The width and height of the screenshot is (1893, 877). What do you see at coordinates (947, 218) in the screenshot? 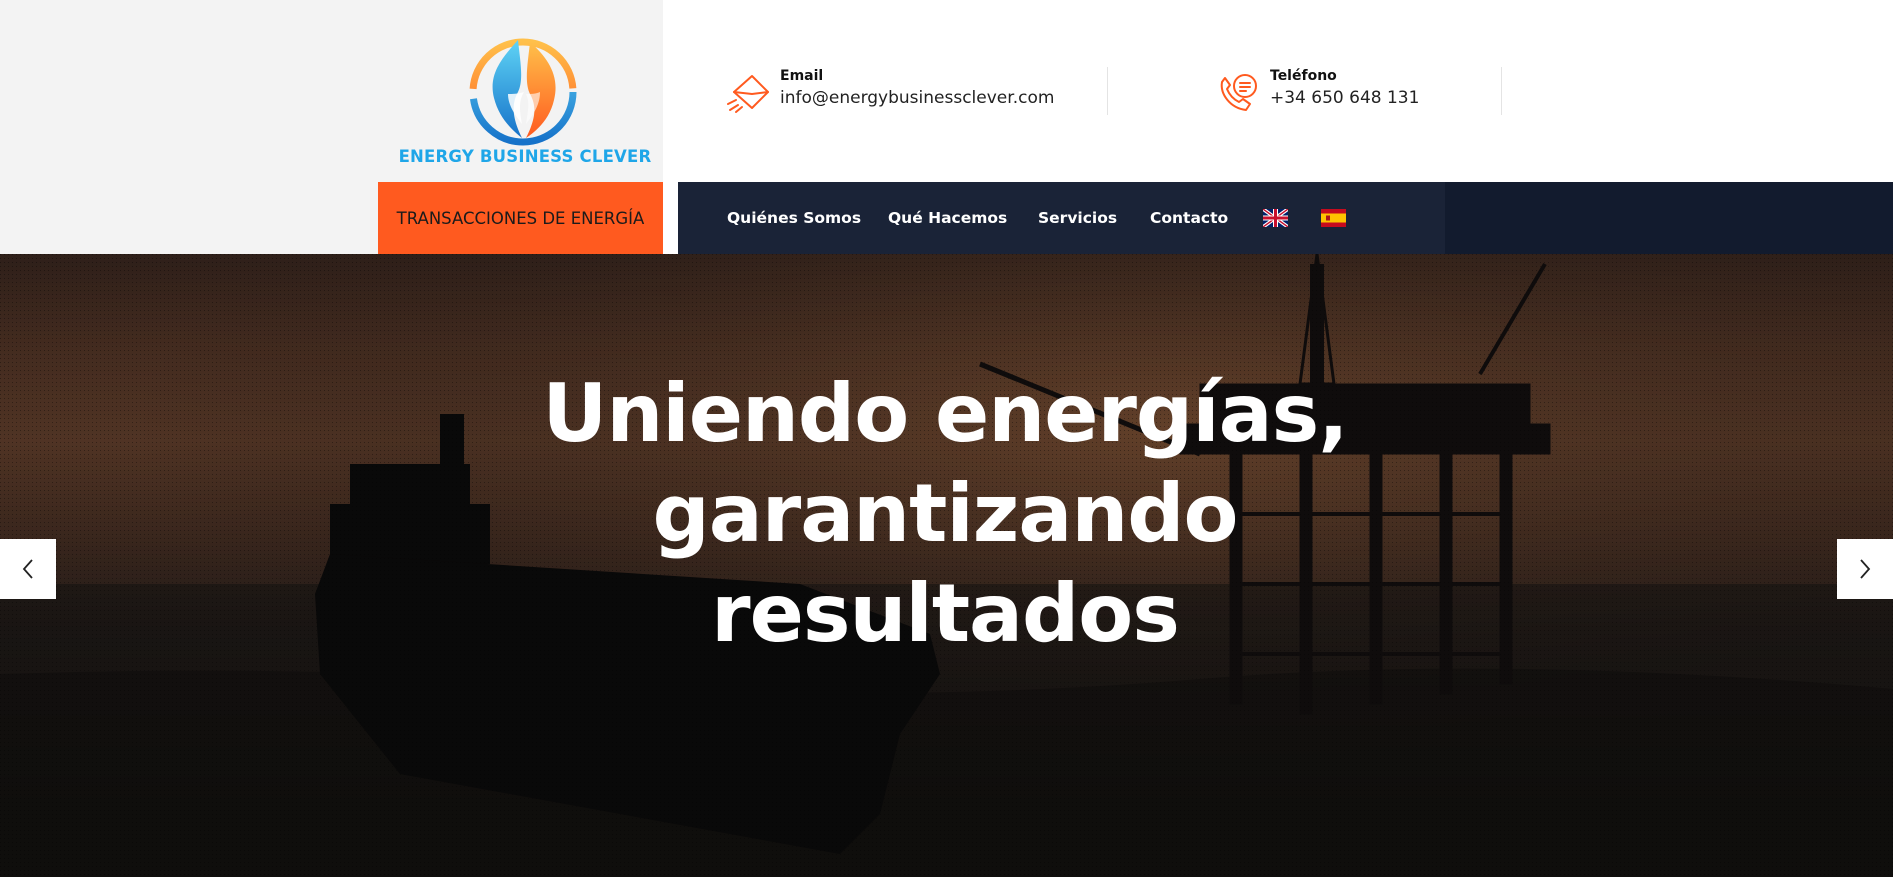
I see `nav-item-que-hacemos: Qué Hacemos` at bounding box center [947, 218].